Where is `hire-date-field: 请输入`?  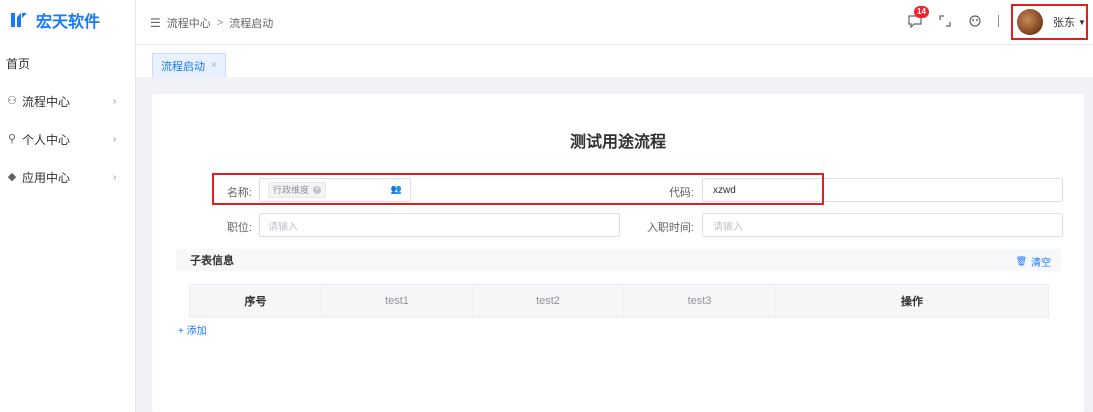
hire-date-field: 请输入 is located at coordinates (882, 225).